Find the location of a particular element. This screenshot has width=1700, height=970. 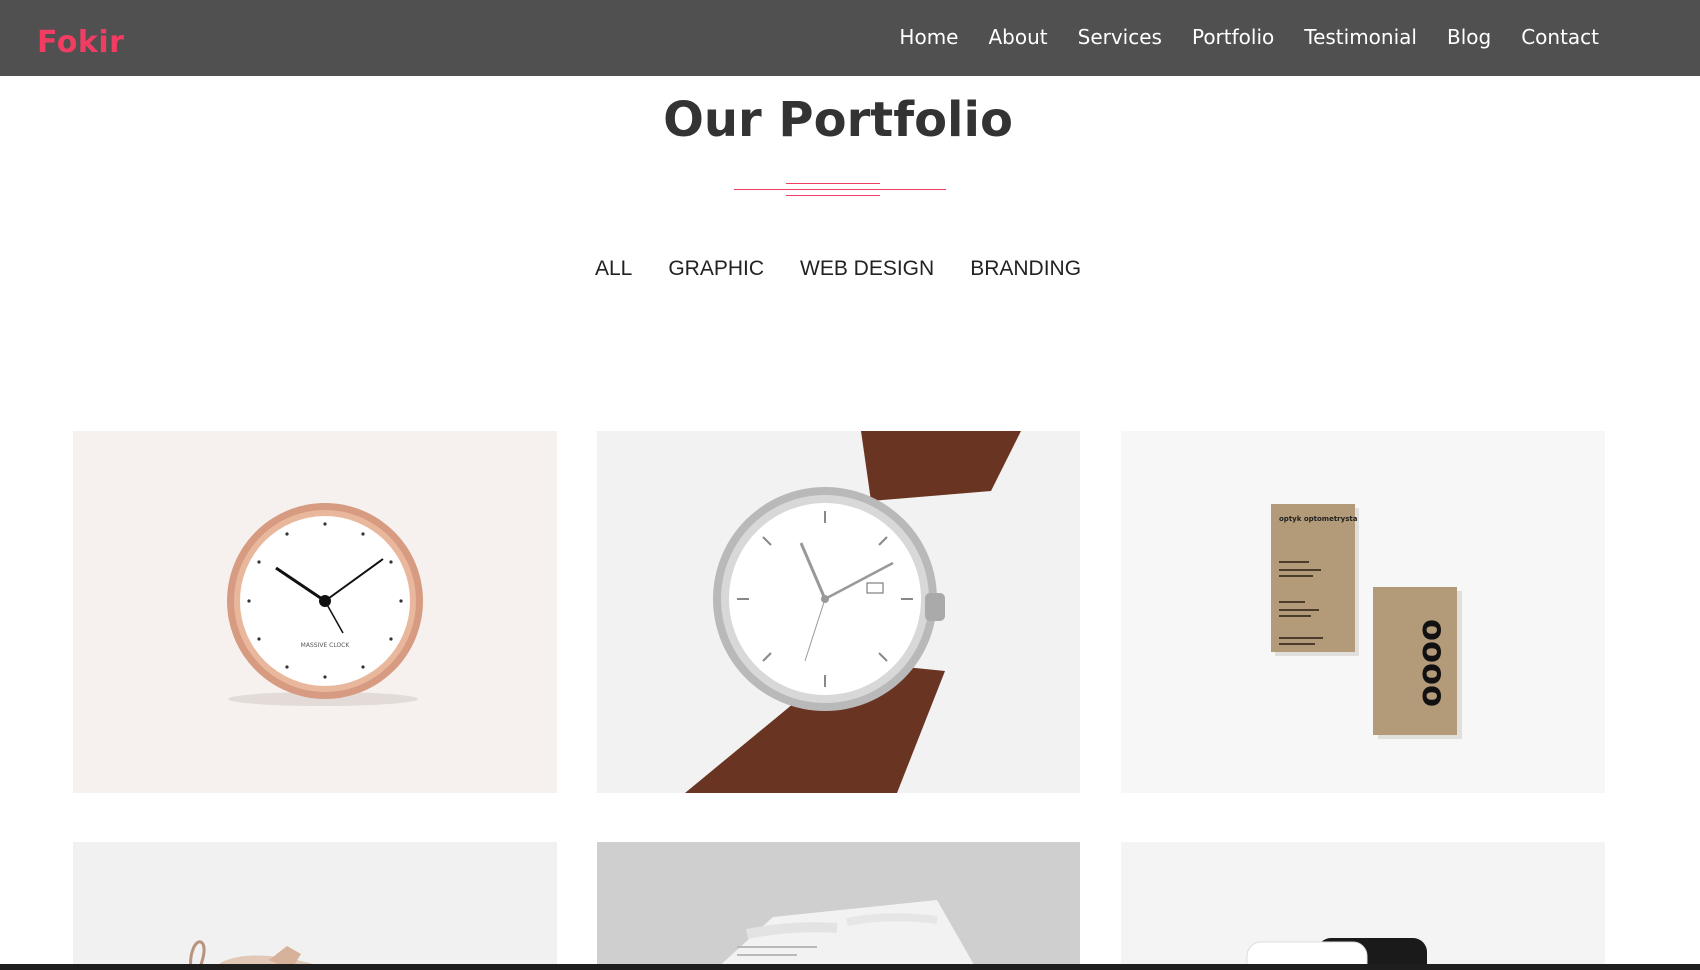

portfolio-item-device is located at coordinates (1363, 906).